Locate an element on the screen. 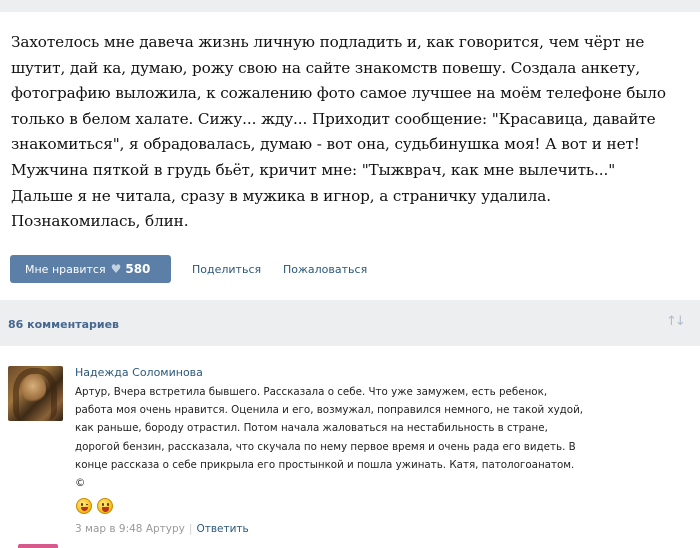 The width and height of the screenshot is (700, 548). wink-emoji-icon is located at coordinates (84, 506).